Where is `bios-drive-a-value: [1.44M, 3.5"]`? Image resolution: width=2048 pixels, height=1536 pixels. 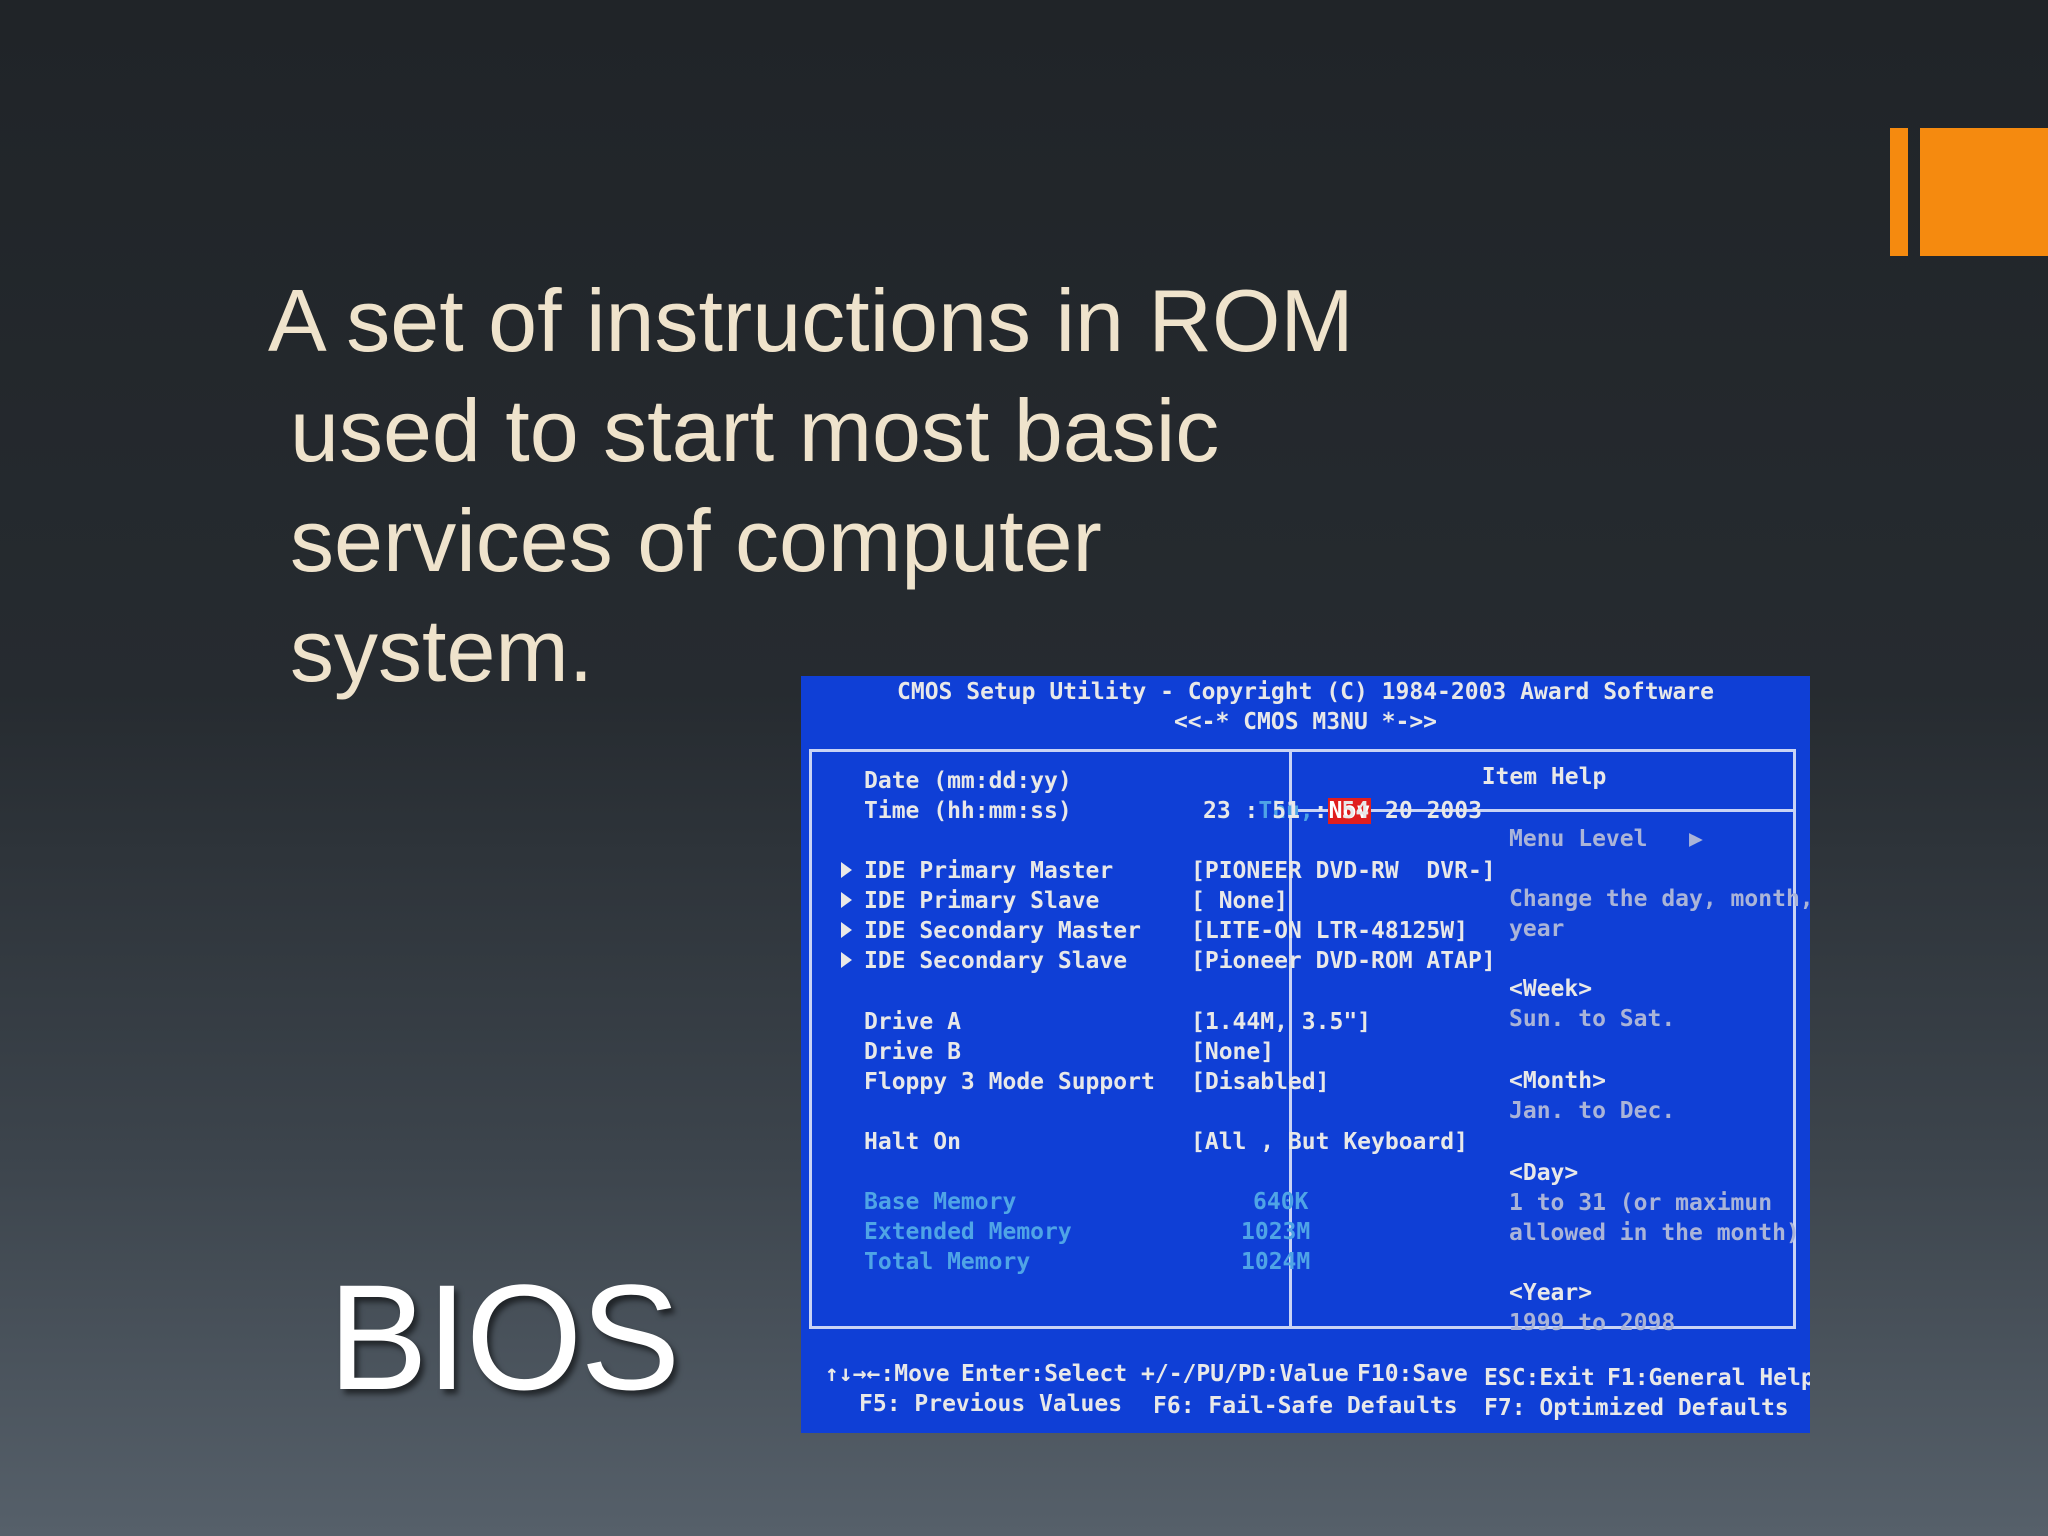 bios-drive-a-value: [1.44M, 3.5"] is located at coordinates (1281, 1022).